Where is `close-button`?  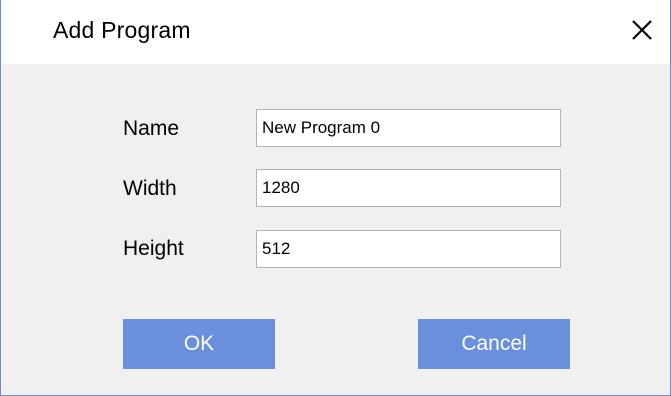
close-button is located at coordinates (642, 30).